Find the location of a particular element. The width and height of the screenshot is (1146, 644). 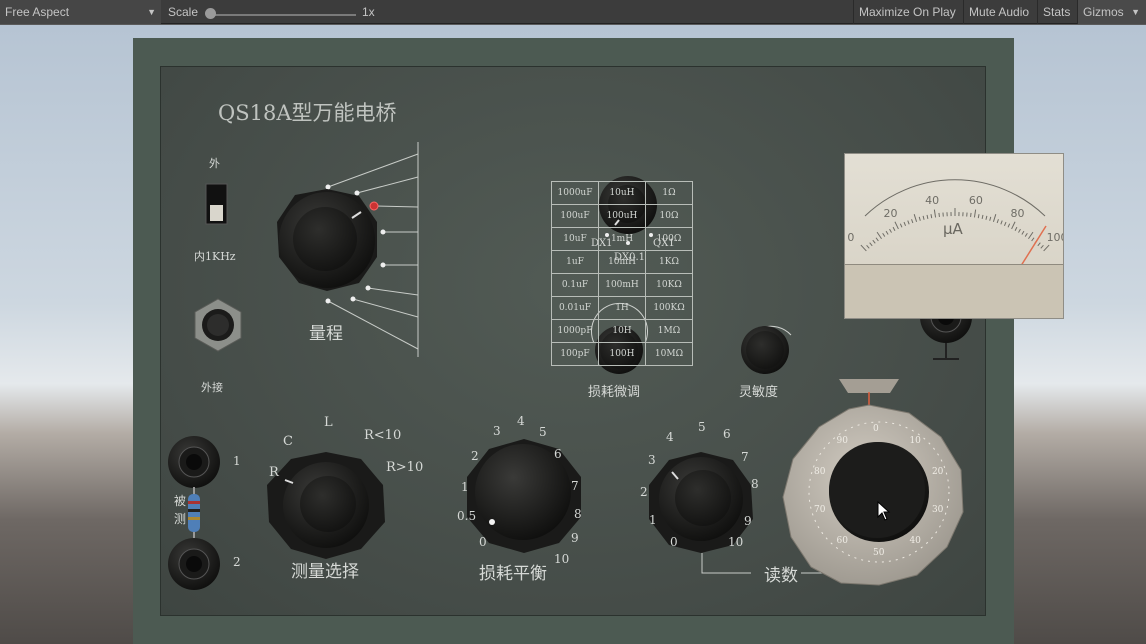

measure-opt-r-gt10: R>10 is located at coordinates (405, 467).